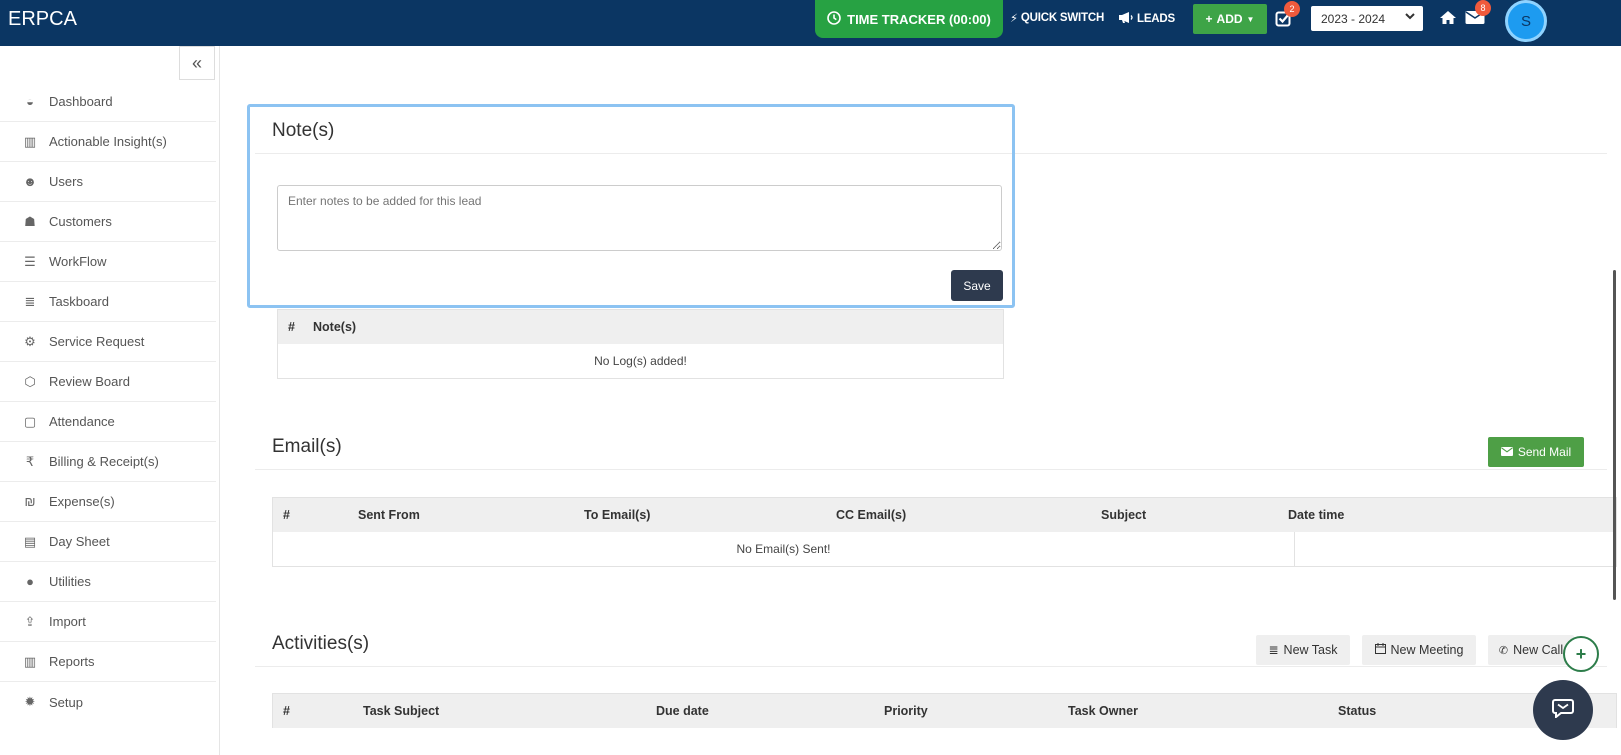 The width and height of the screenshot is (1621, 755). I want to click on sidebar-item-label: Expense(s), so click(82, 501).